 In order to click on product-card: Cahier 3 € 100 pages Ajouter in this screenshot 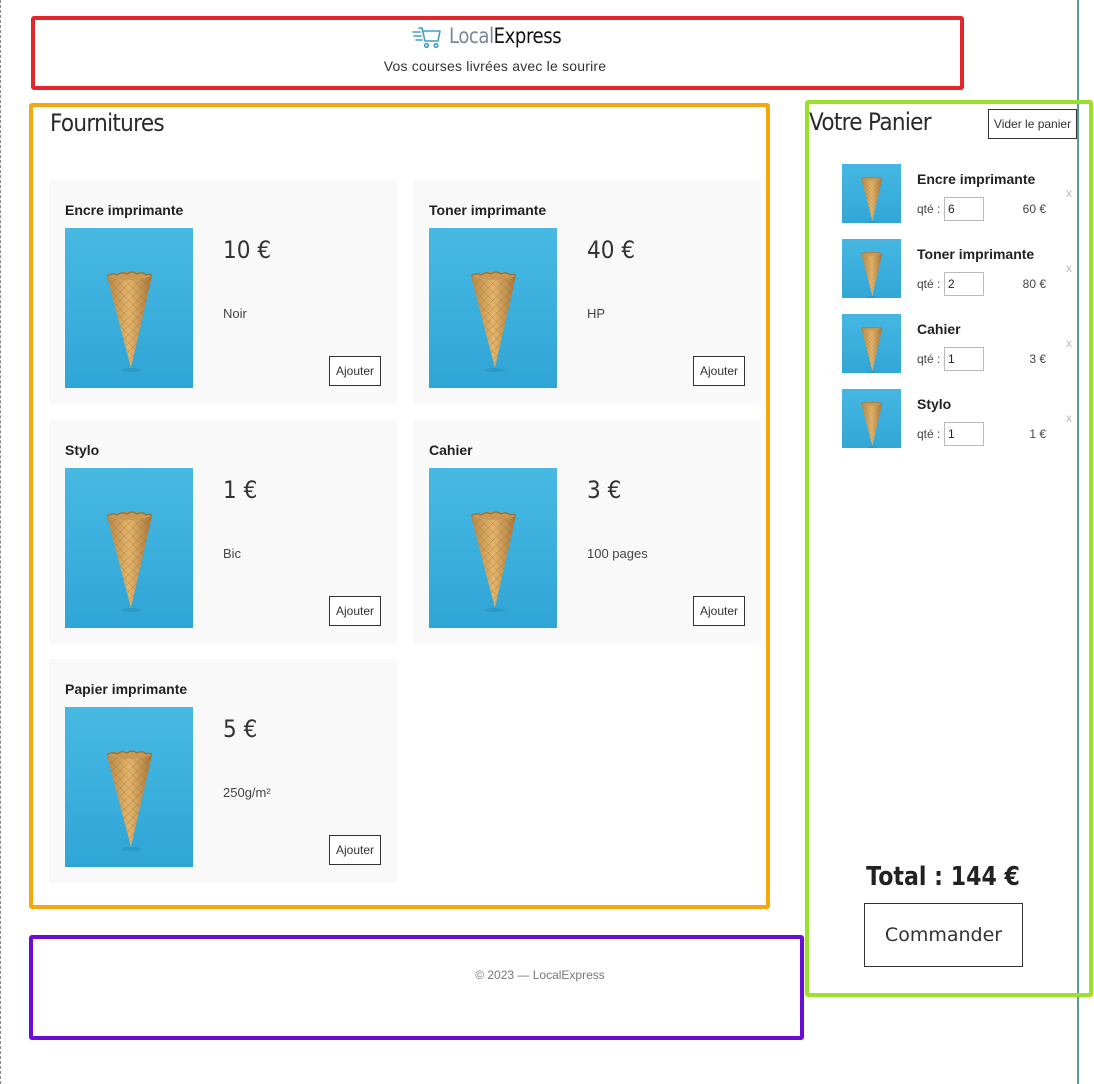, I will do `click(587, 532)`.